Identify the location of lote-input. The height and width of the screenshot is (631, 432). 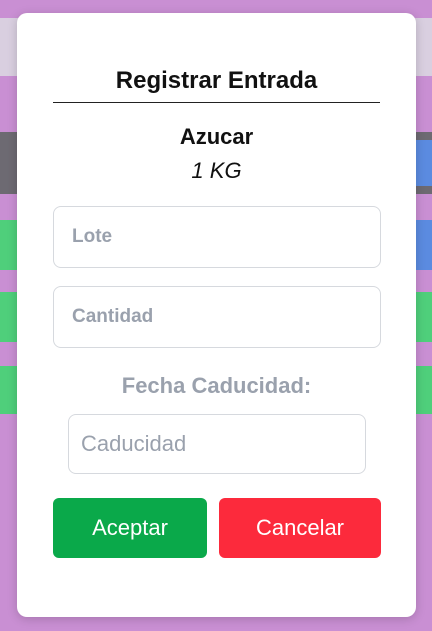
(217, 237).